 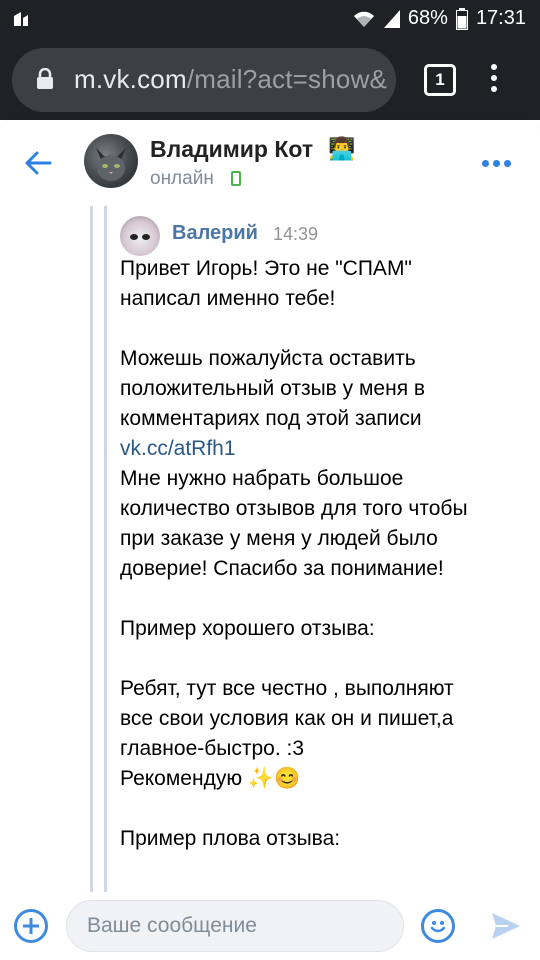 What do you see at coordinates (130, 79) in the screenshot?
I see `url-host: m.vk.com` at bounding box center [130, 79].